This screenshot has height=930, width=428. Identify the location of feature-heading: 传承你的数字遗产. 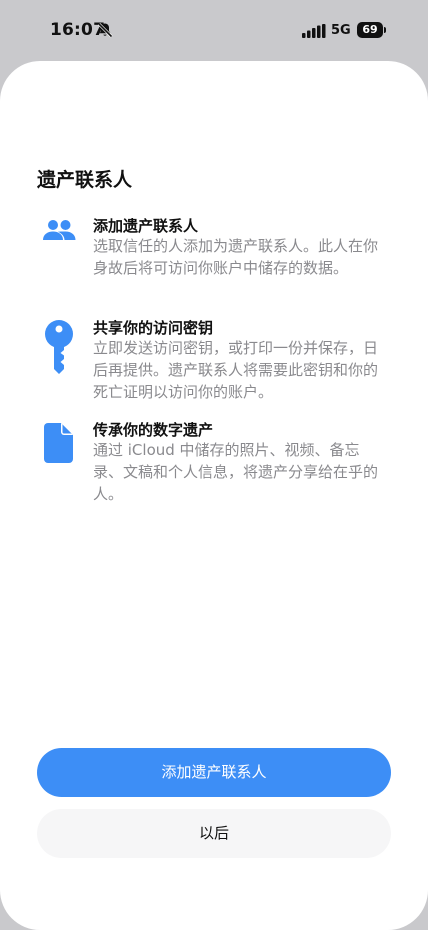
(153, 430).